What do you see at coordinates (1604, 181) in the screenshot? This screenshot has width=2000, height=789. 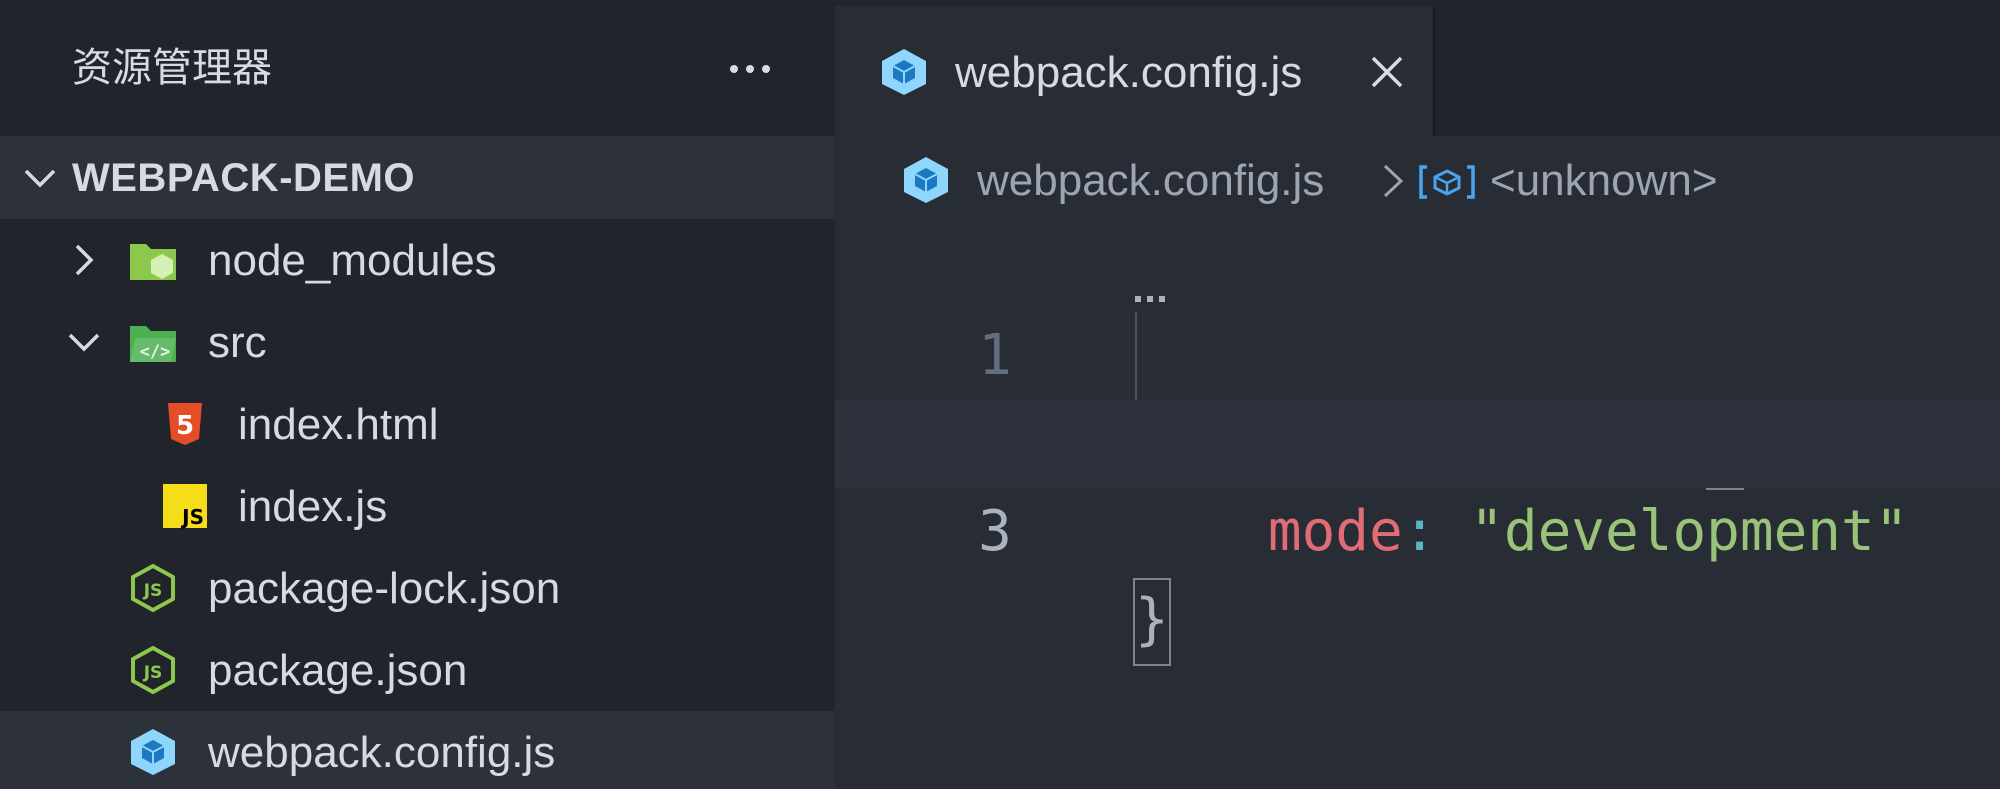 I see `breadcrumb-symbol: <unknown>` at bounding box center [1604, 181].